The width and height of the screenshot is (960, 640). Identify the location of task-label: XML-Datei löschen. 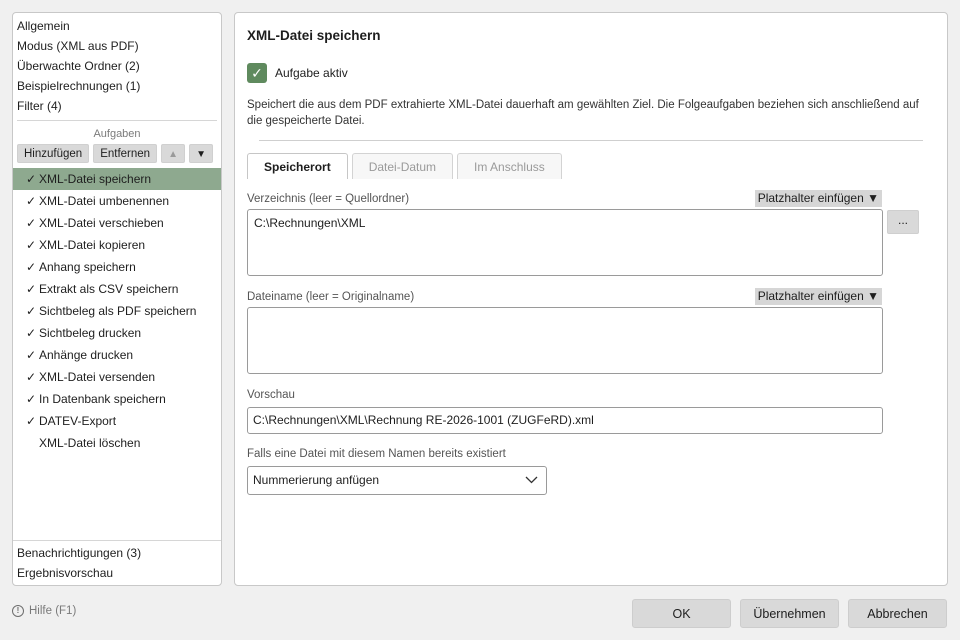
(90, 443).